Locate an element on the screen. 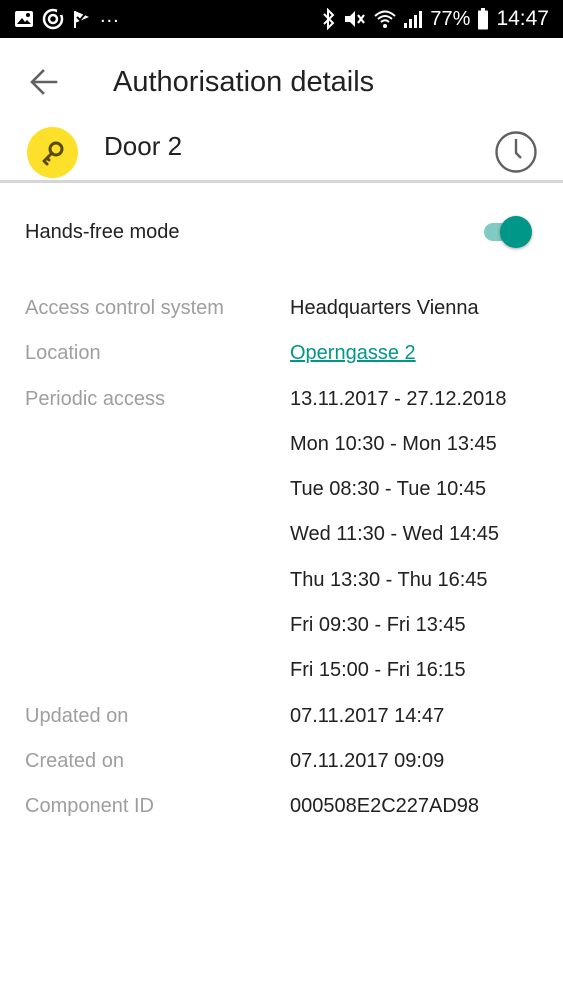 The image size is (563, 1000). access-control-system-label: Access control system is located at coordinates (124, 308).